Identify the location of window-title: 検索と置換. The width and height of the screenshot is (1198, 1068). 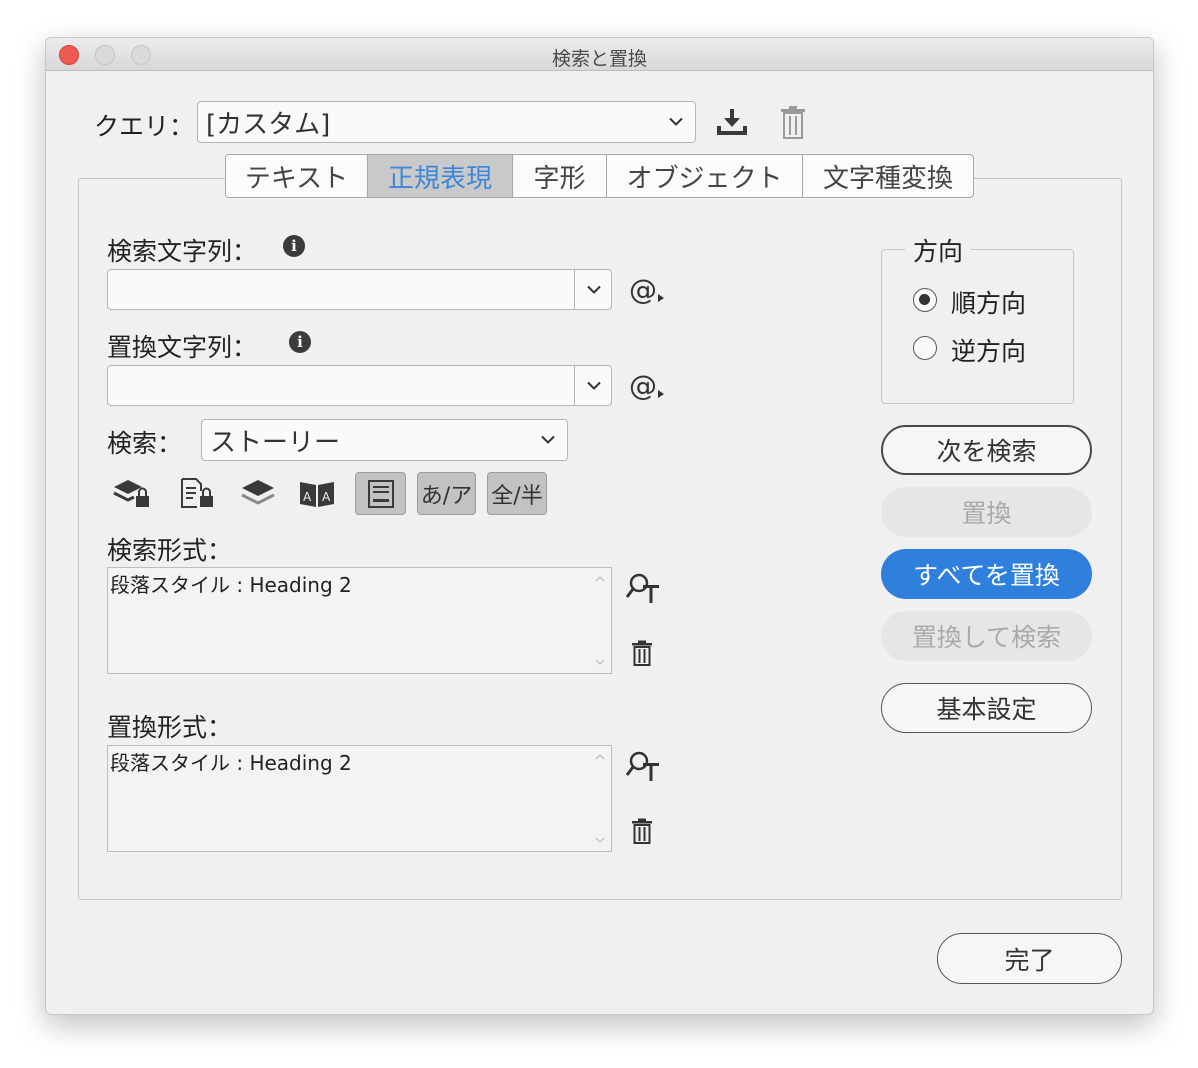
(599, 59).